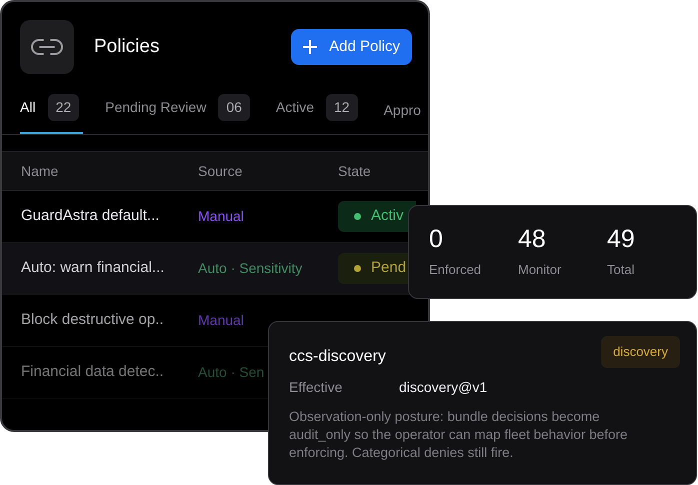  Describe the element at coordinates (93, 320) in the screenshot. I see `policy-name: Block destructive op..` at that location.